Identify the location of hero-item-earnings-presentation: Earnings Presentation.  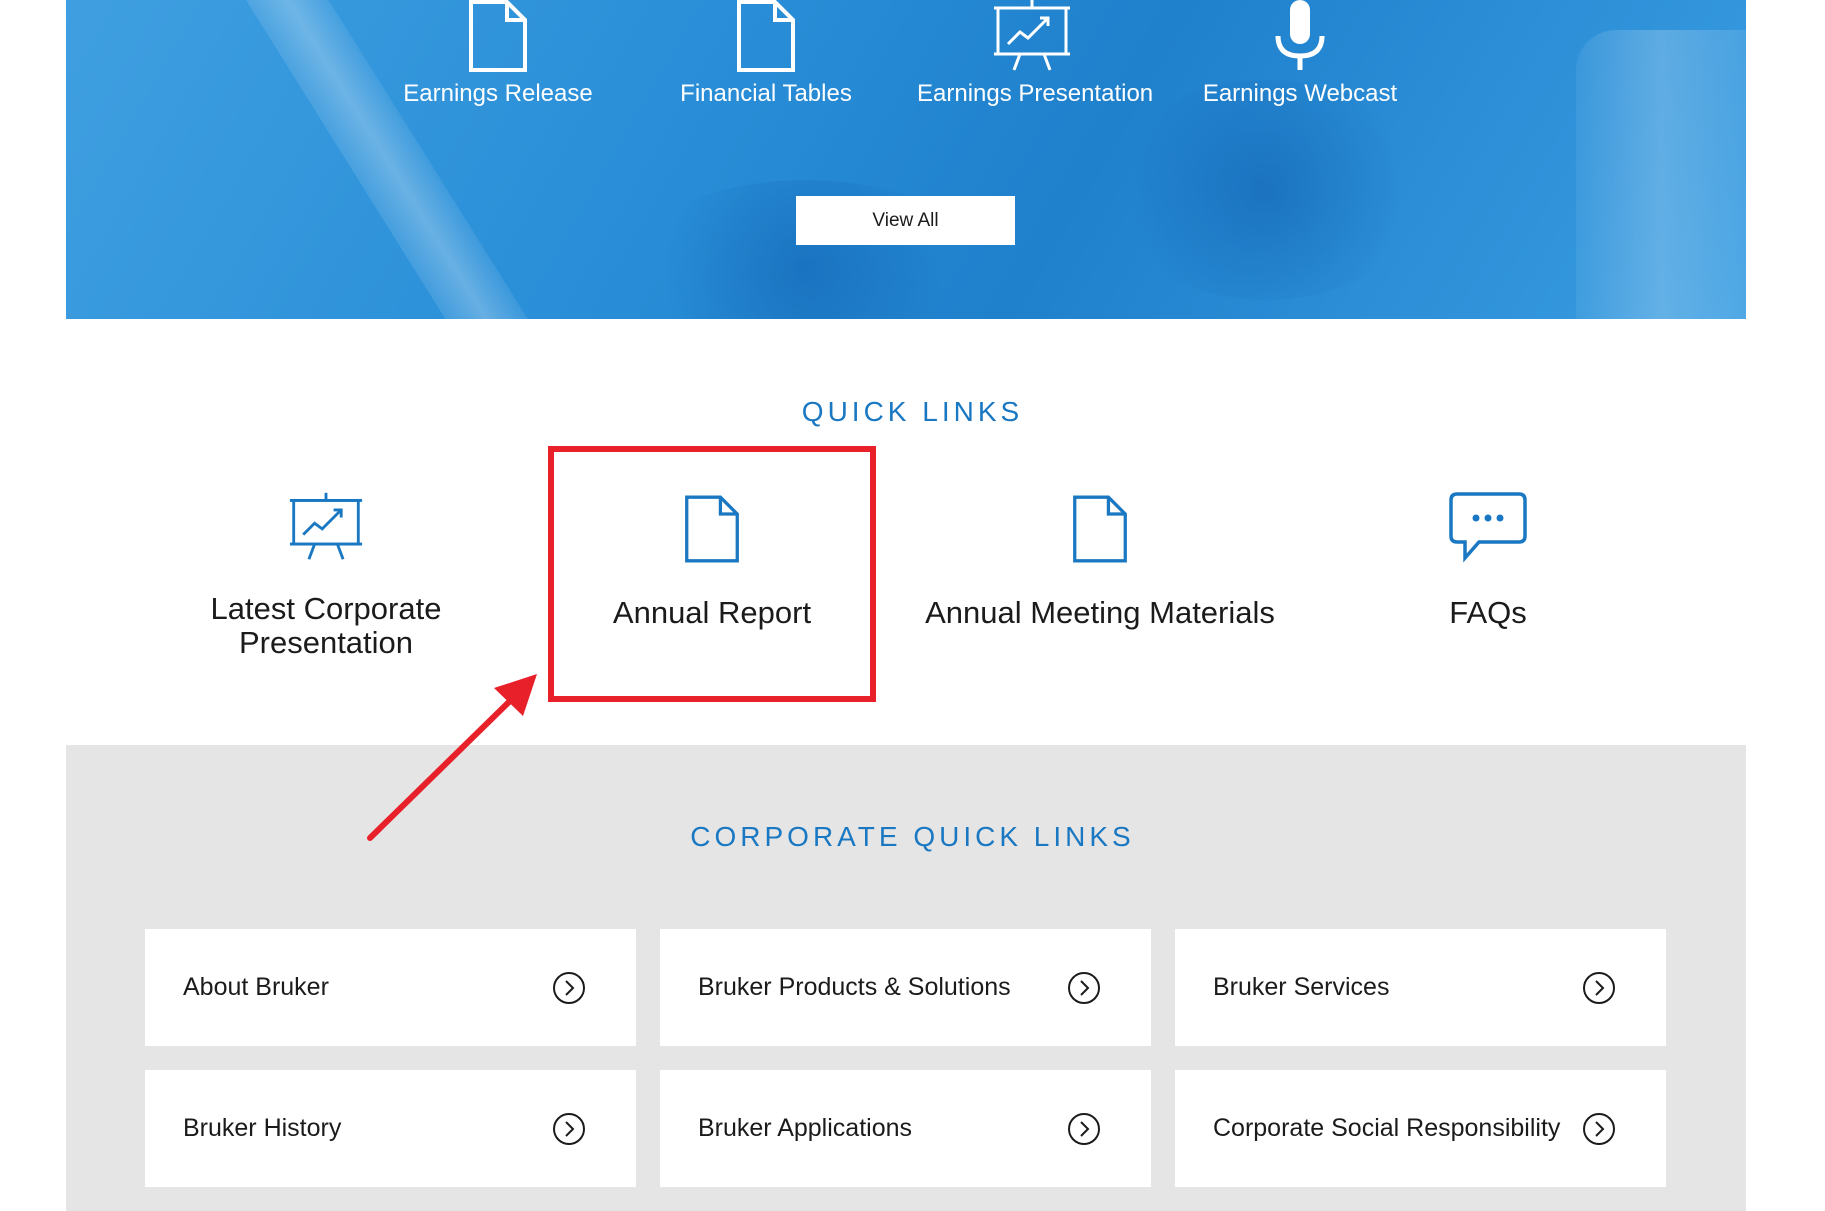
(1035, 54).